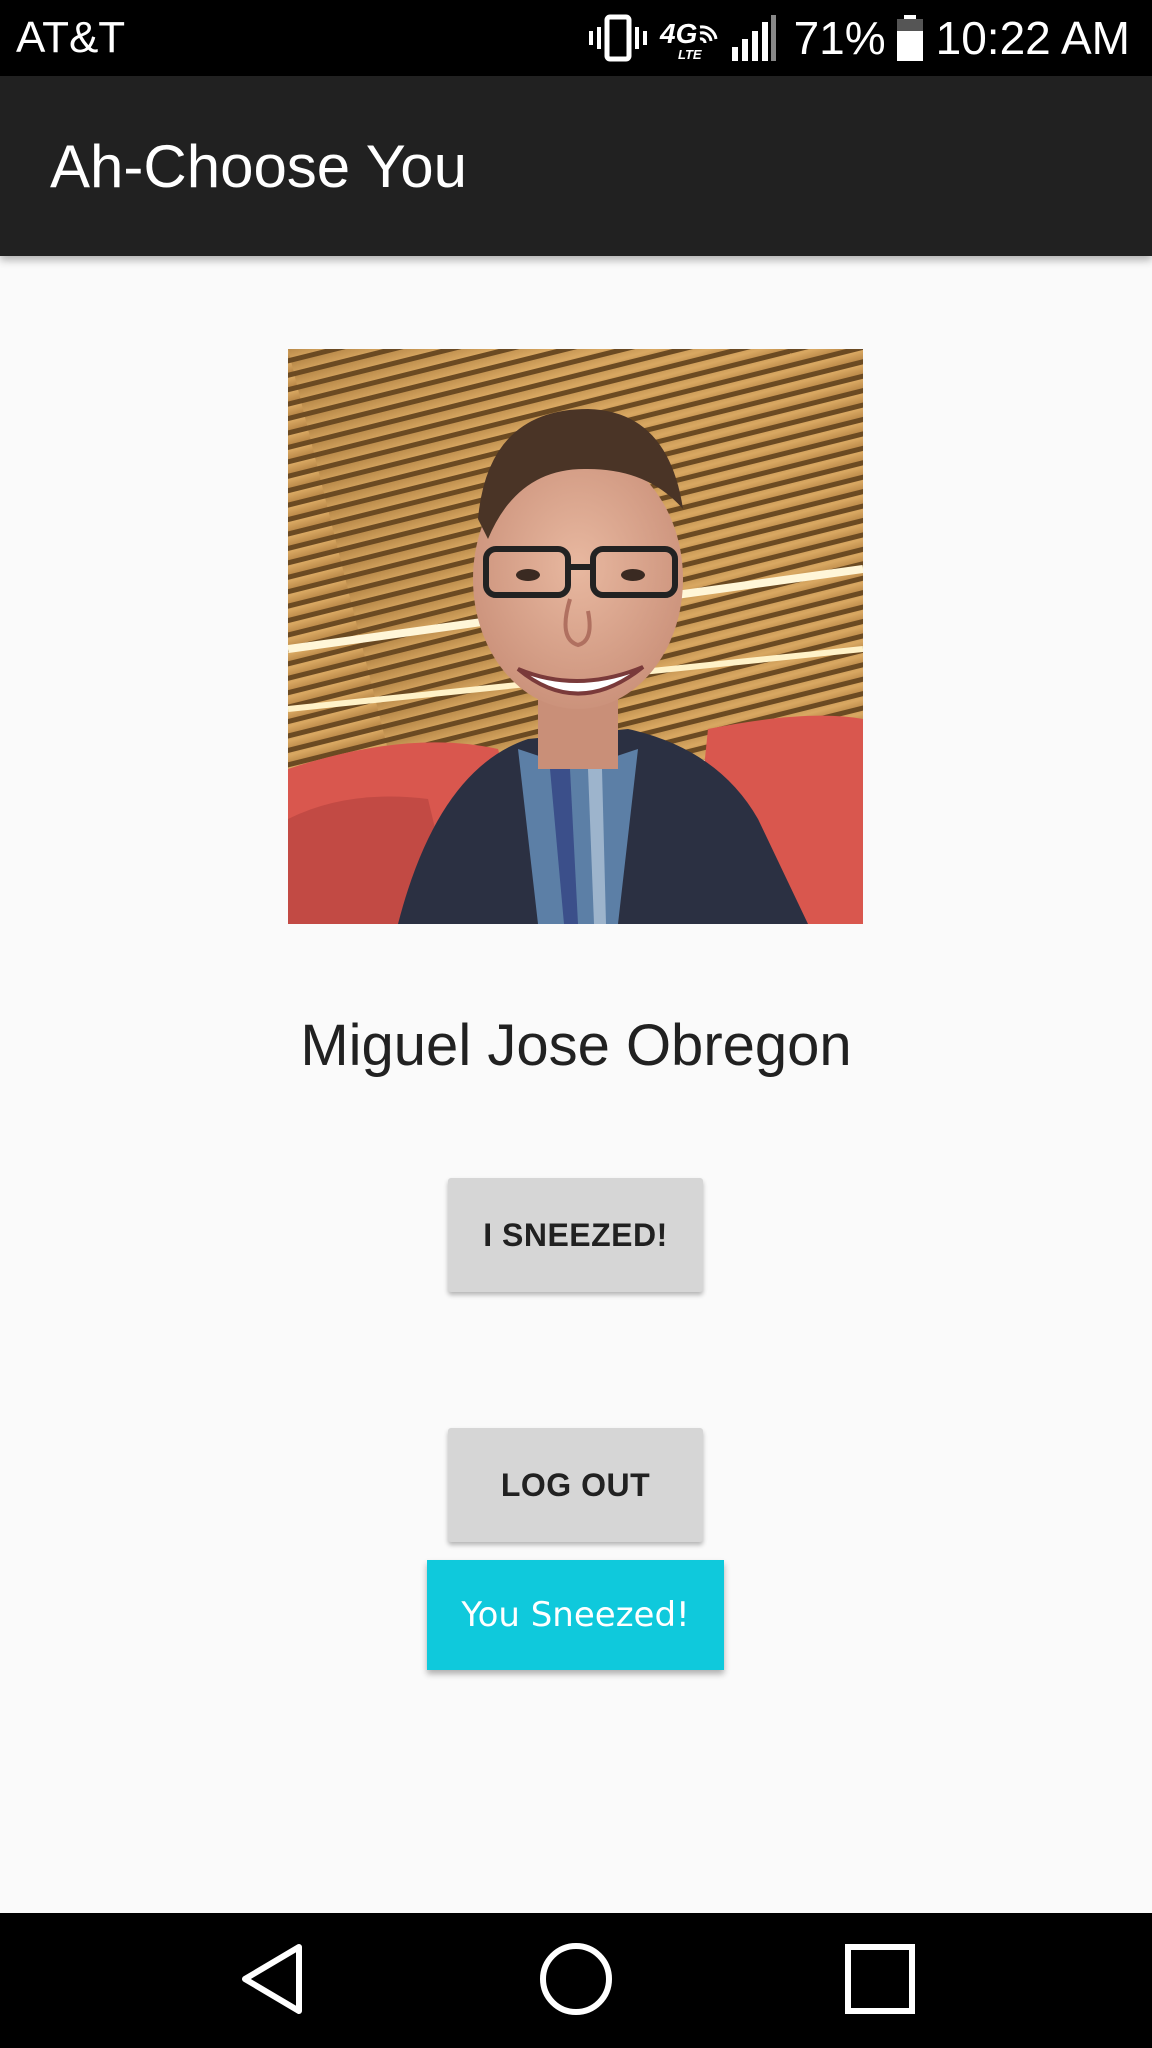 The image size is (1152, 2048). I want to click on battery-icon, so click(910, 38).